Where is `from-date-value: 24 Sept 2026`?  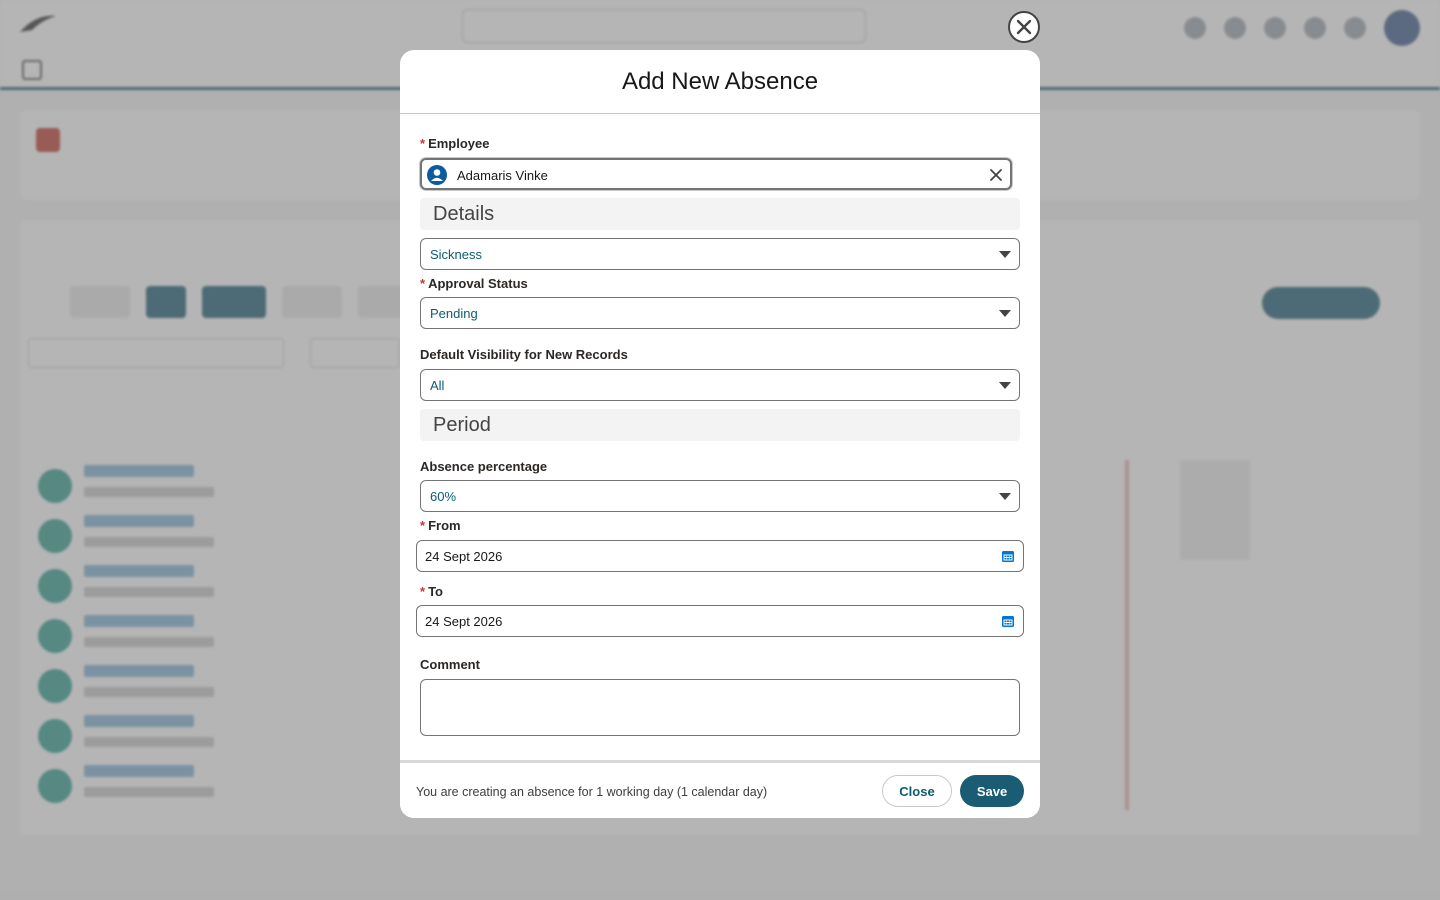 from-date-value: 24 Sept 2026 is located at coordinates (464, 556).